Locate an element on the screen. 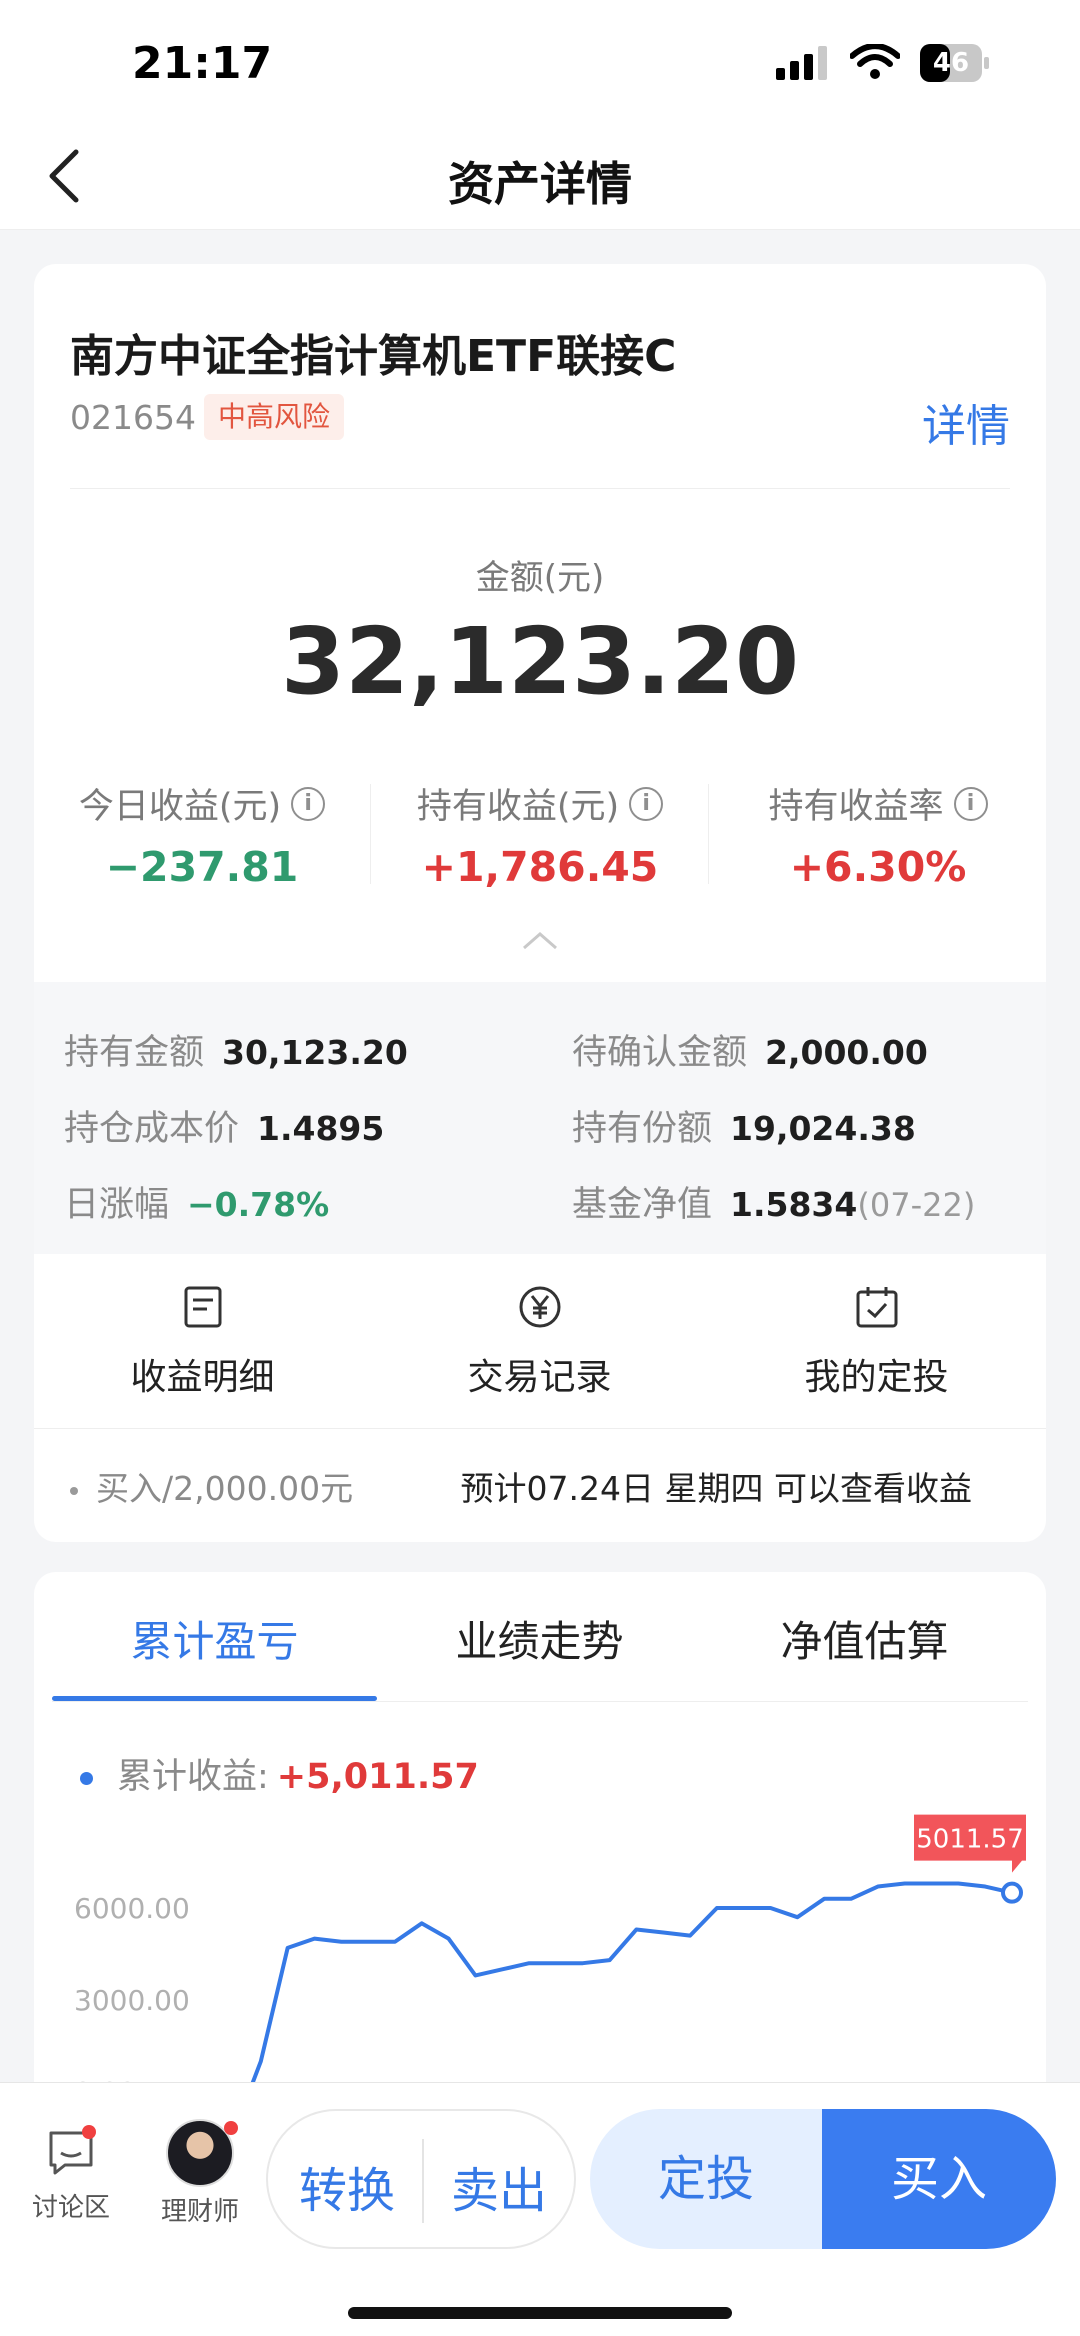 This screenshot has width=1080, height=2336. bottom-action-bar: 讨论区 理财师 转换 卖出 定投 买入 is located at coordinates (540, 2209).